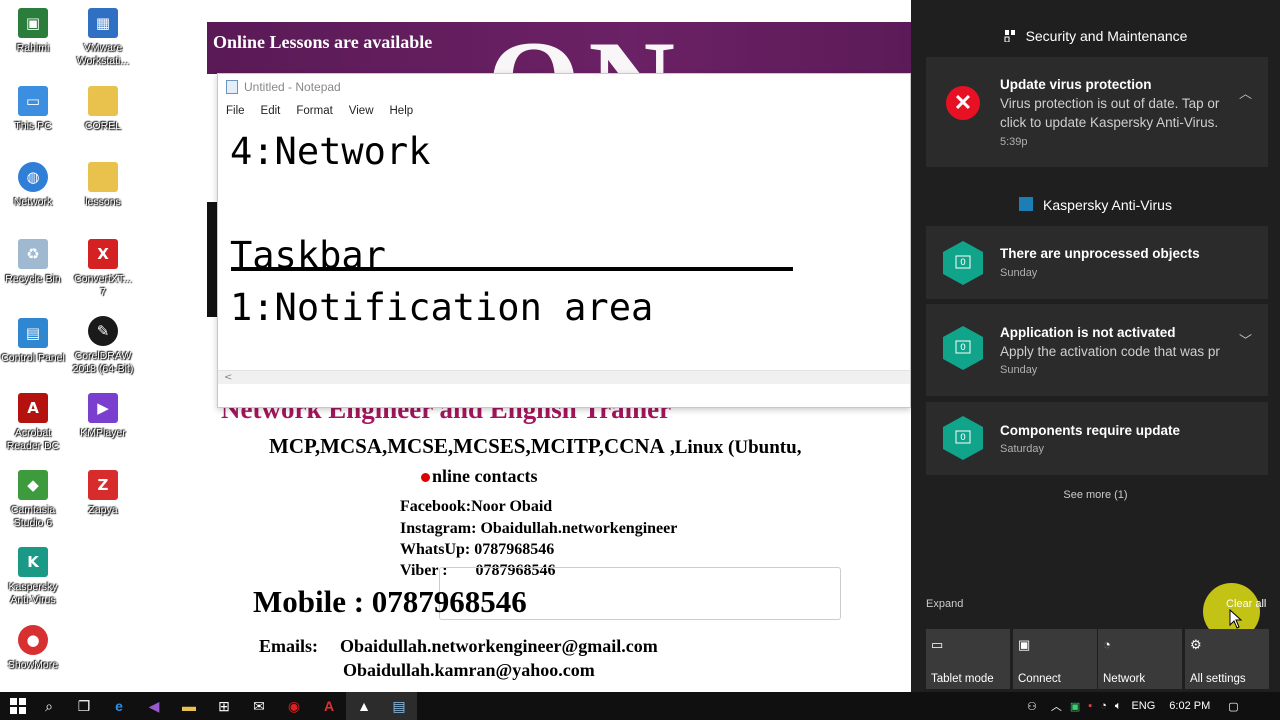 Image resolution: width=1280 pixels, height=720 pixels. I want to click on wifi-icon: ◔, so click(1103, 706).